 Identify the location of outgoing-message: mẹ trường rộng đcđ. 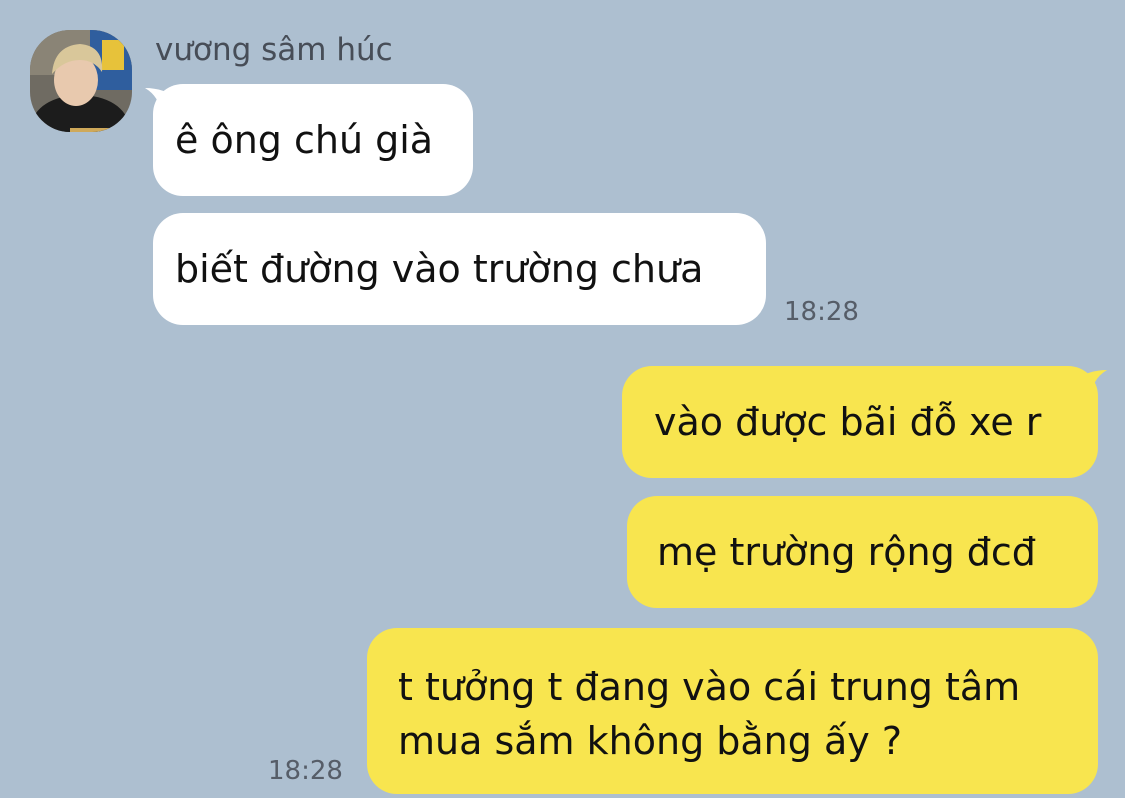
(862, 552).